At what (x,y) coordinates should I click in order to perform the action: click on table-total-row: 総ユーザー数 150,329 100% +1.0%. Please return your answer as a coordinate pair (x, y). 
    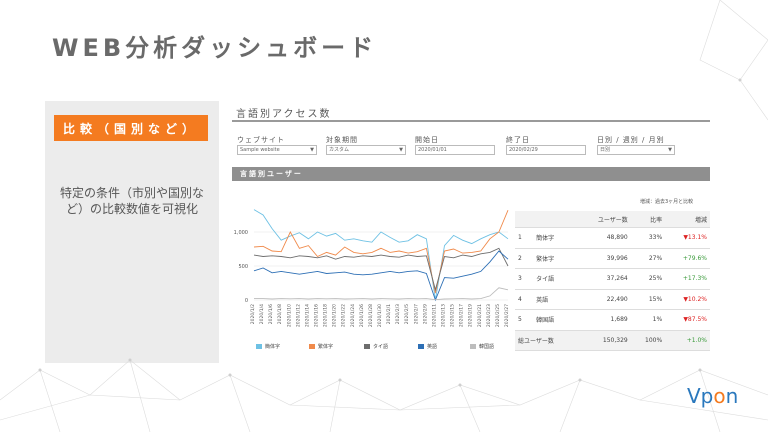
    Looking at the image, I should click on (612, 340).